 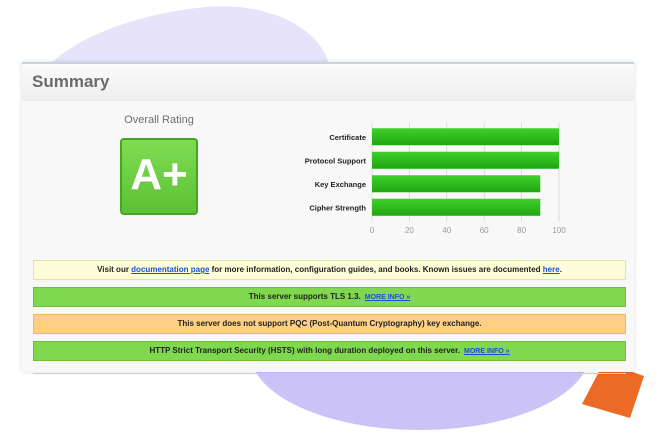 I want to click on divider, so click(x=329, y=373).